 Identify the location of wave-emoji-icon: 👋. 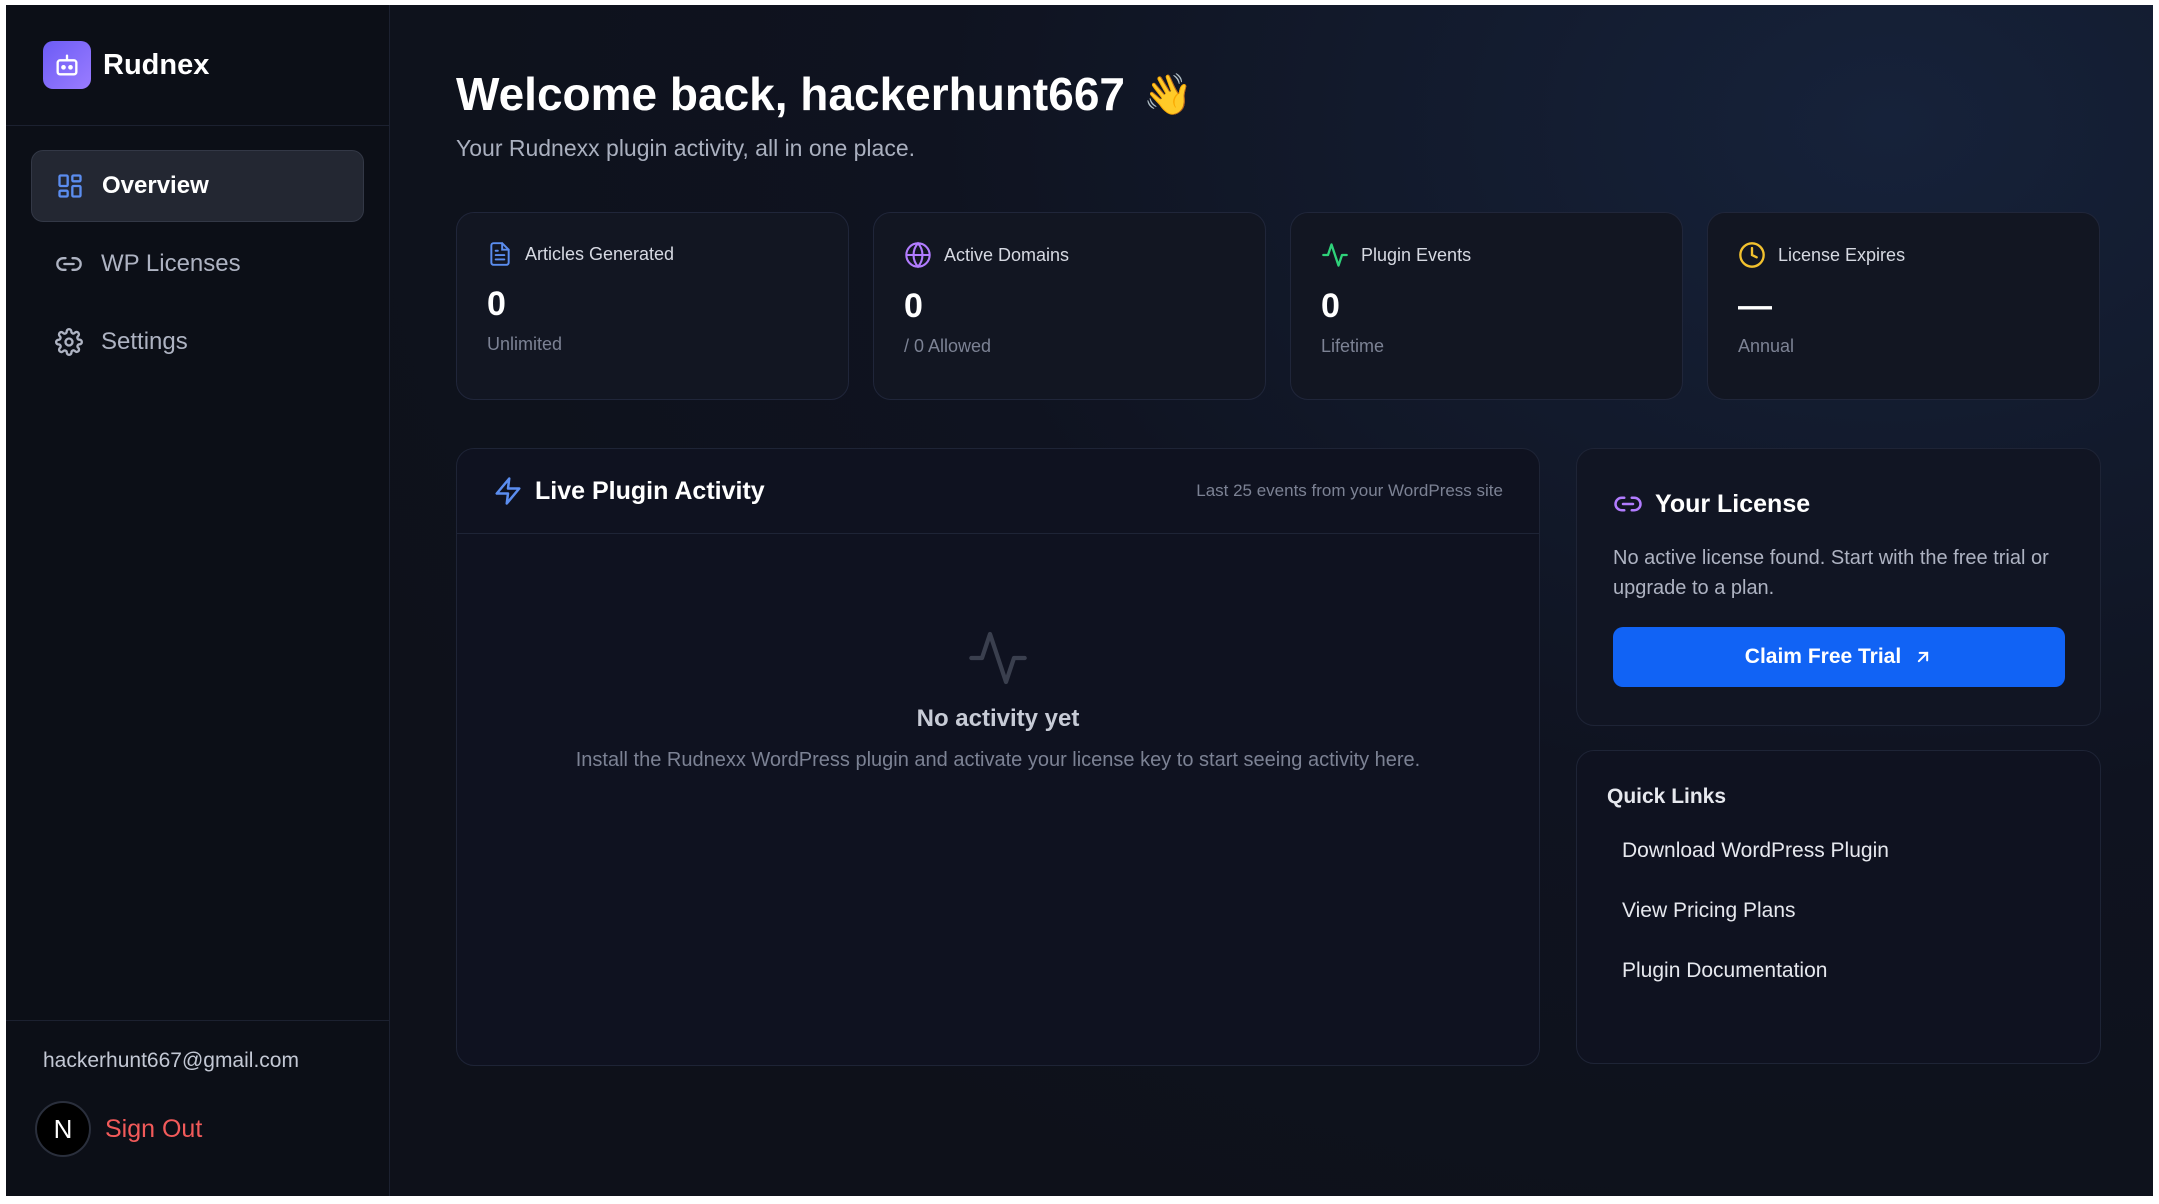
(1168, 94).